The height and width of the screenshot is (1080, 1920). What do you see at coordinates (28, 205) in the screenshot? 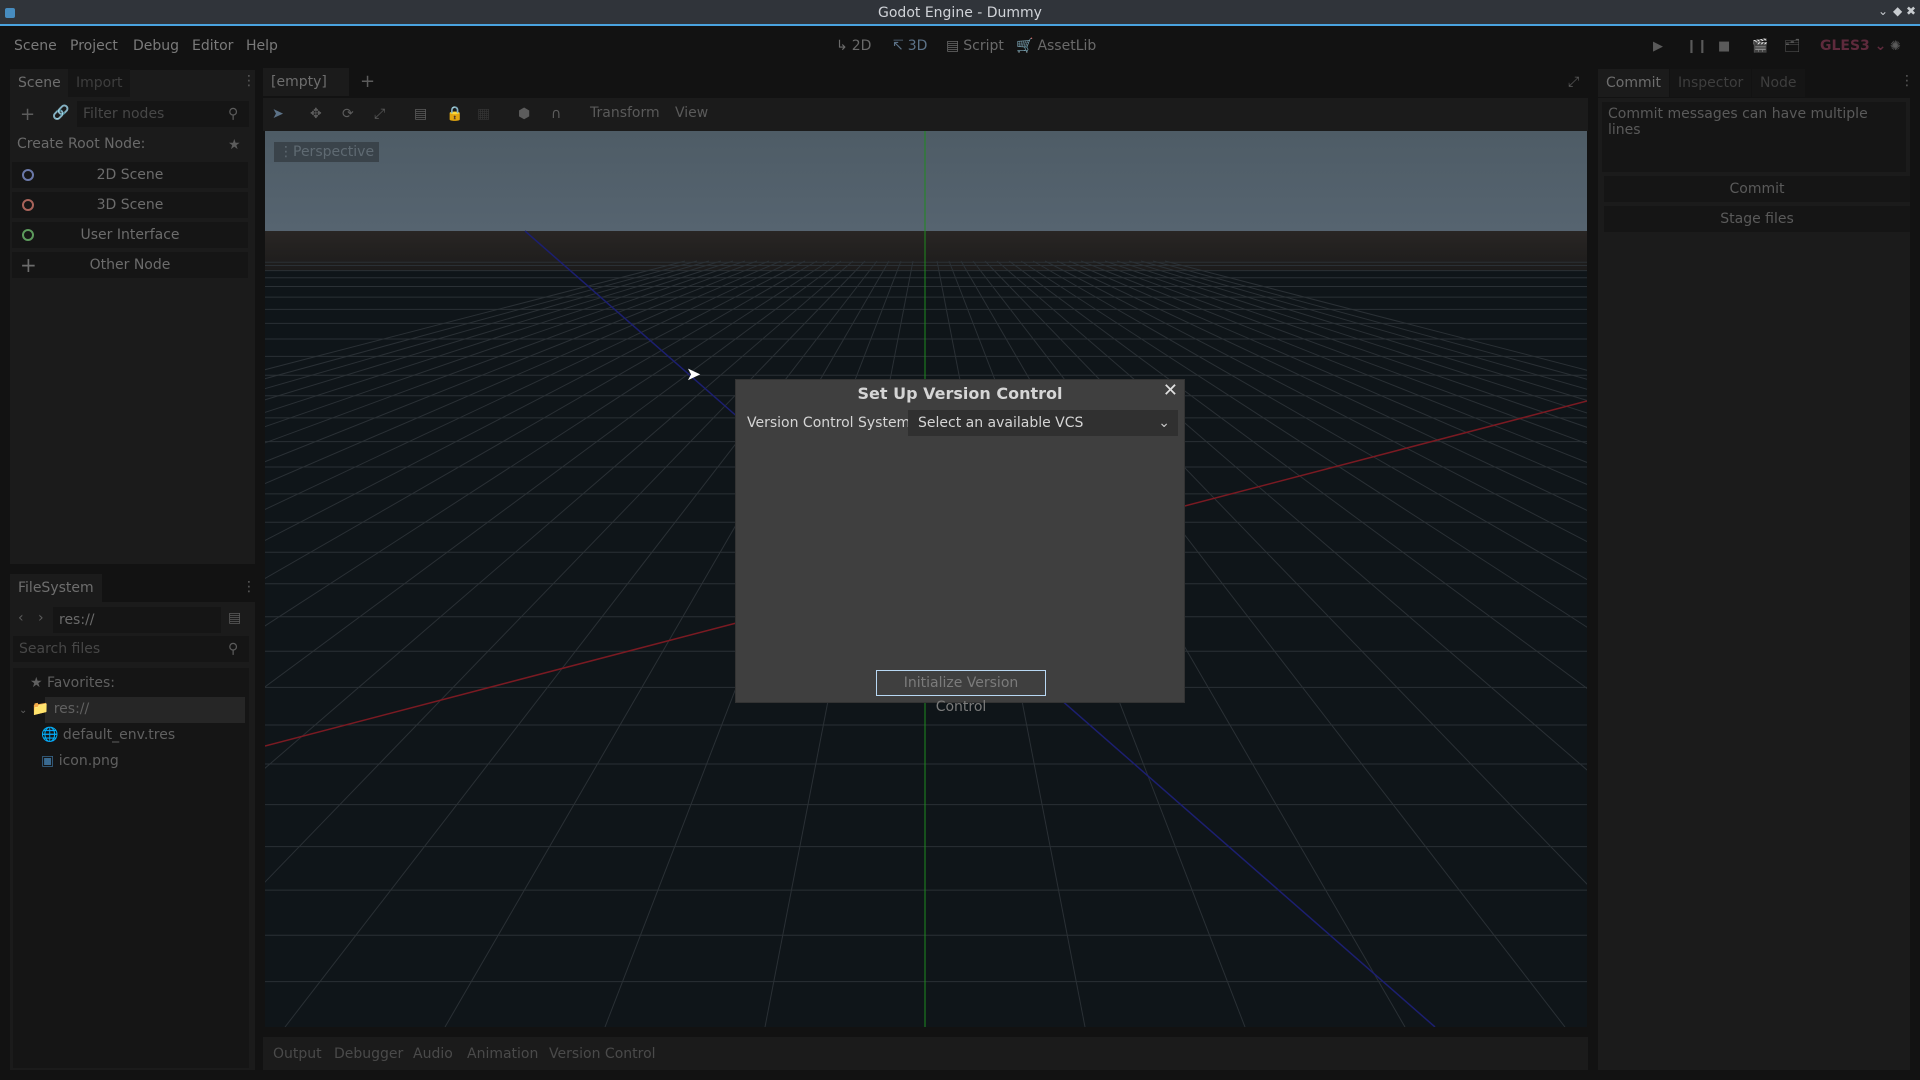
I see `spatial-icon` at bounding box center [28, 205].